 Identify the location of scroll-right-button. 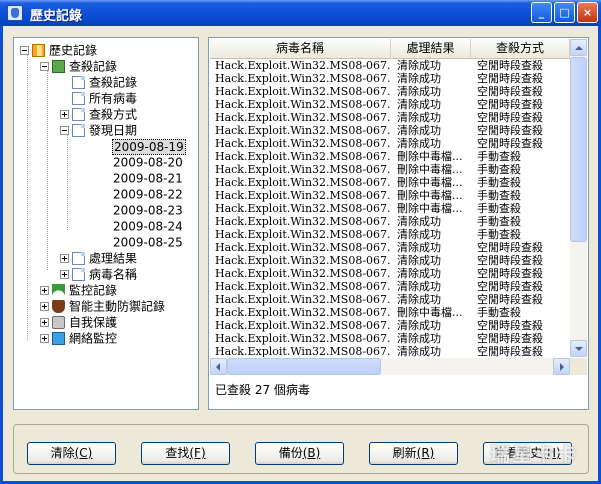
(561, 366).